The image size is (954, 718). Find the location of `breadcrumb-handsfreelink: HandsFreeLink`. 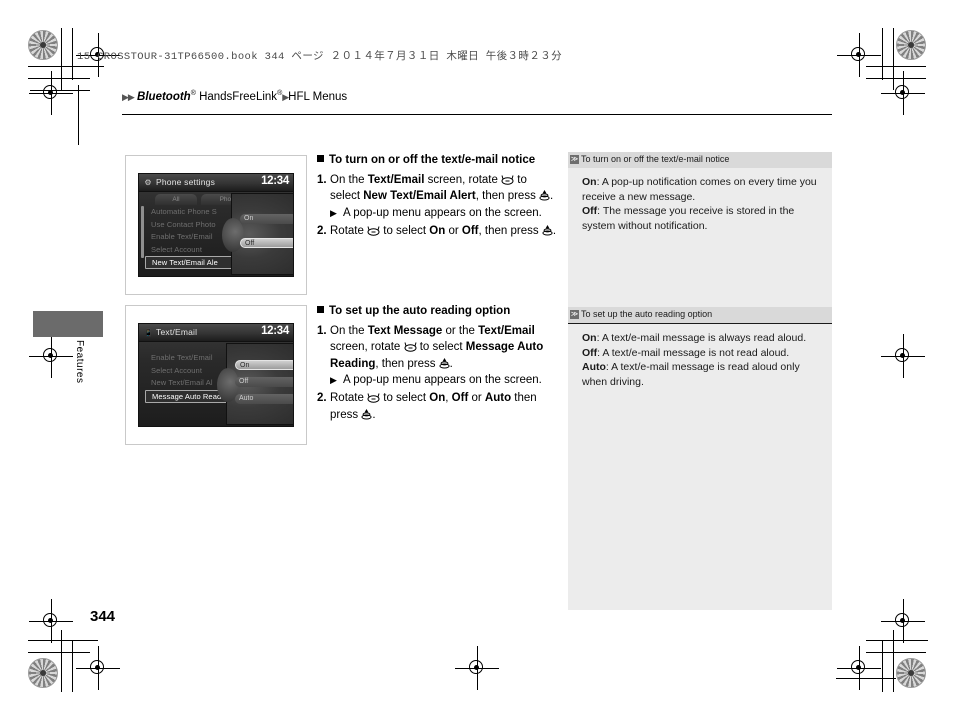

breadcrumb-handsfreelink: HandsFreeLink is located at coordinates (236, 96).